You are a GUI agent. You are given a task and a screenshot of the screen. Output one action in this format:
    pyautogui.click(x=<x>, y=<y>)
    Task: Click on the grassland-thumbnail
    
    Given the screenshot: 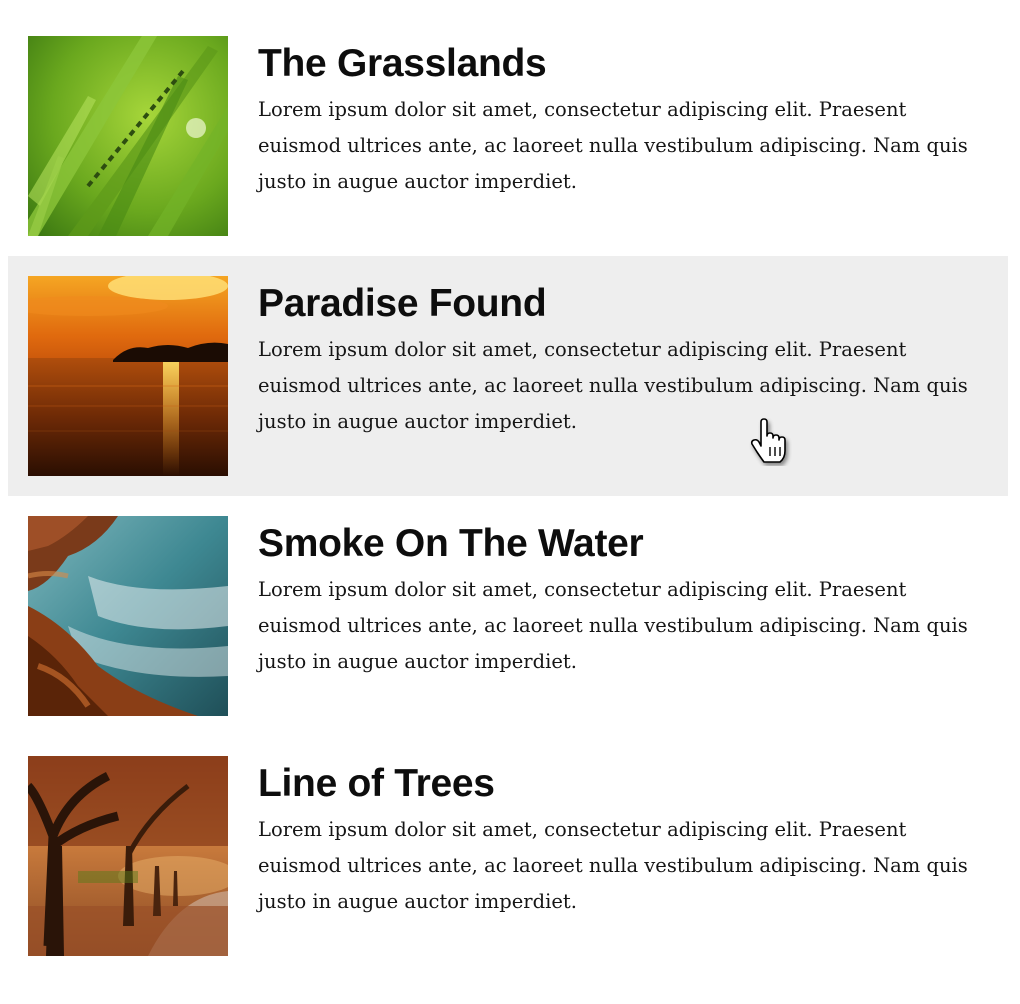 What is the action you would take?
    pyautogui.click(x=128, y=136)
    